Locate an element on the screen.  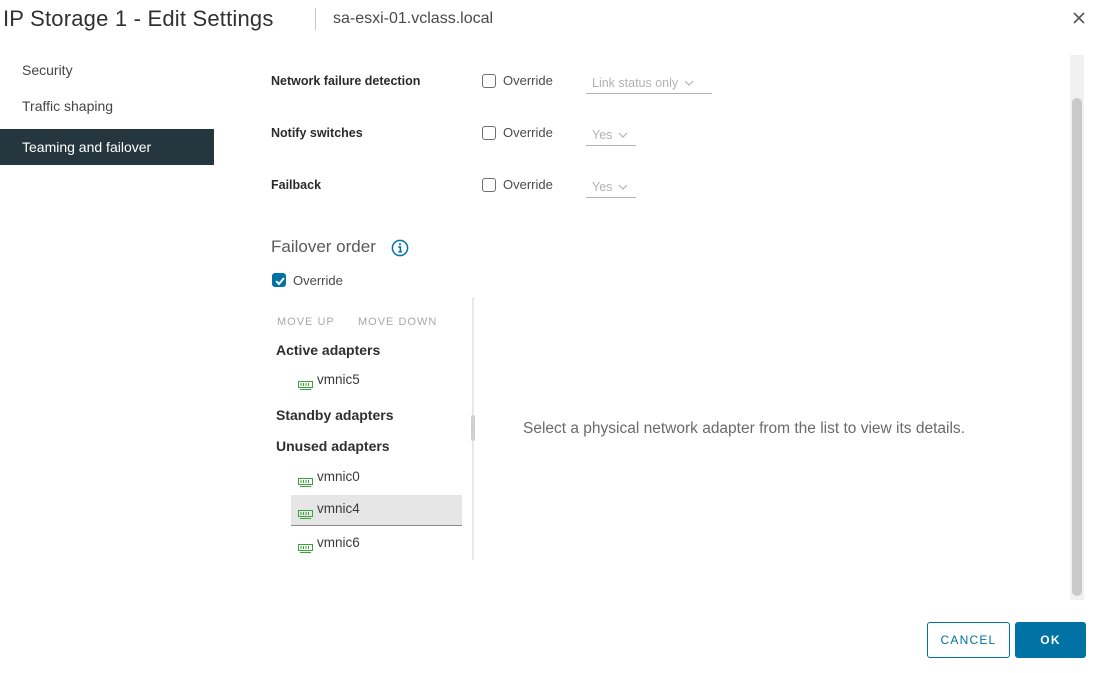
unused-adapters-label: Unused adapters is located at coordinates (333, 446).